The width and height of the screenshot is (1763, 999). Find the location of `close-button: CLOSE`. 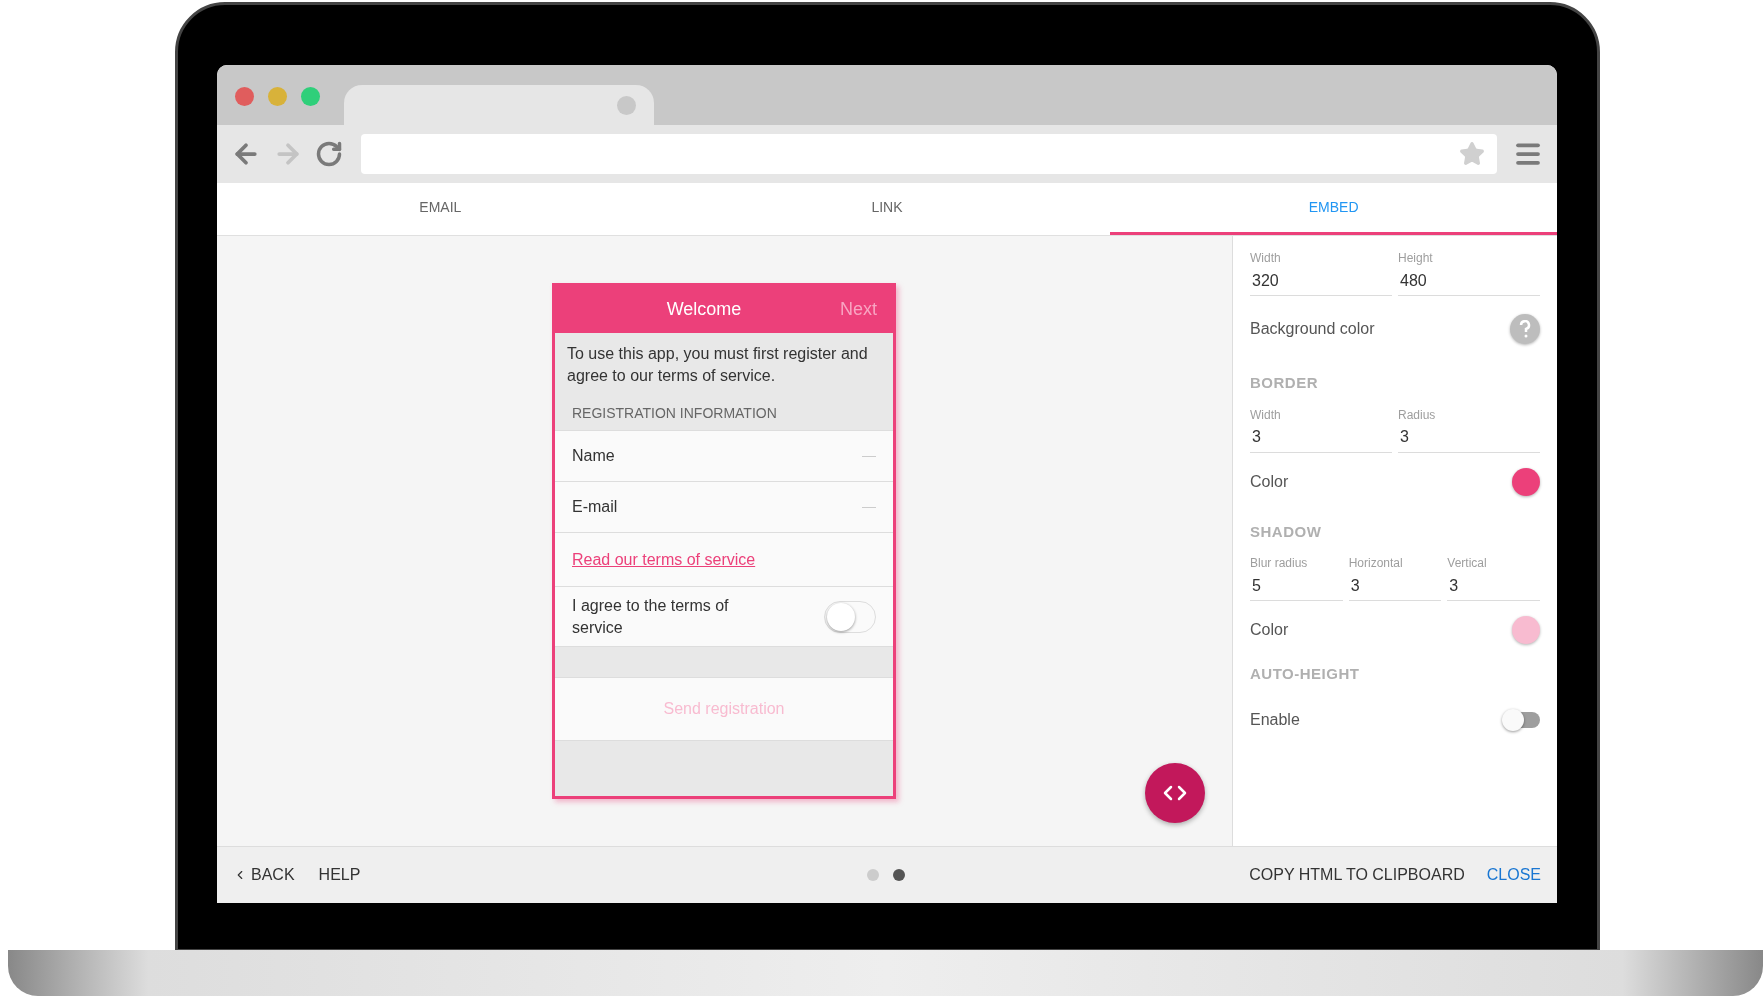

close-button: CLOSE is located at coordinates (1513, 875).